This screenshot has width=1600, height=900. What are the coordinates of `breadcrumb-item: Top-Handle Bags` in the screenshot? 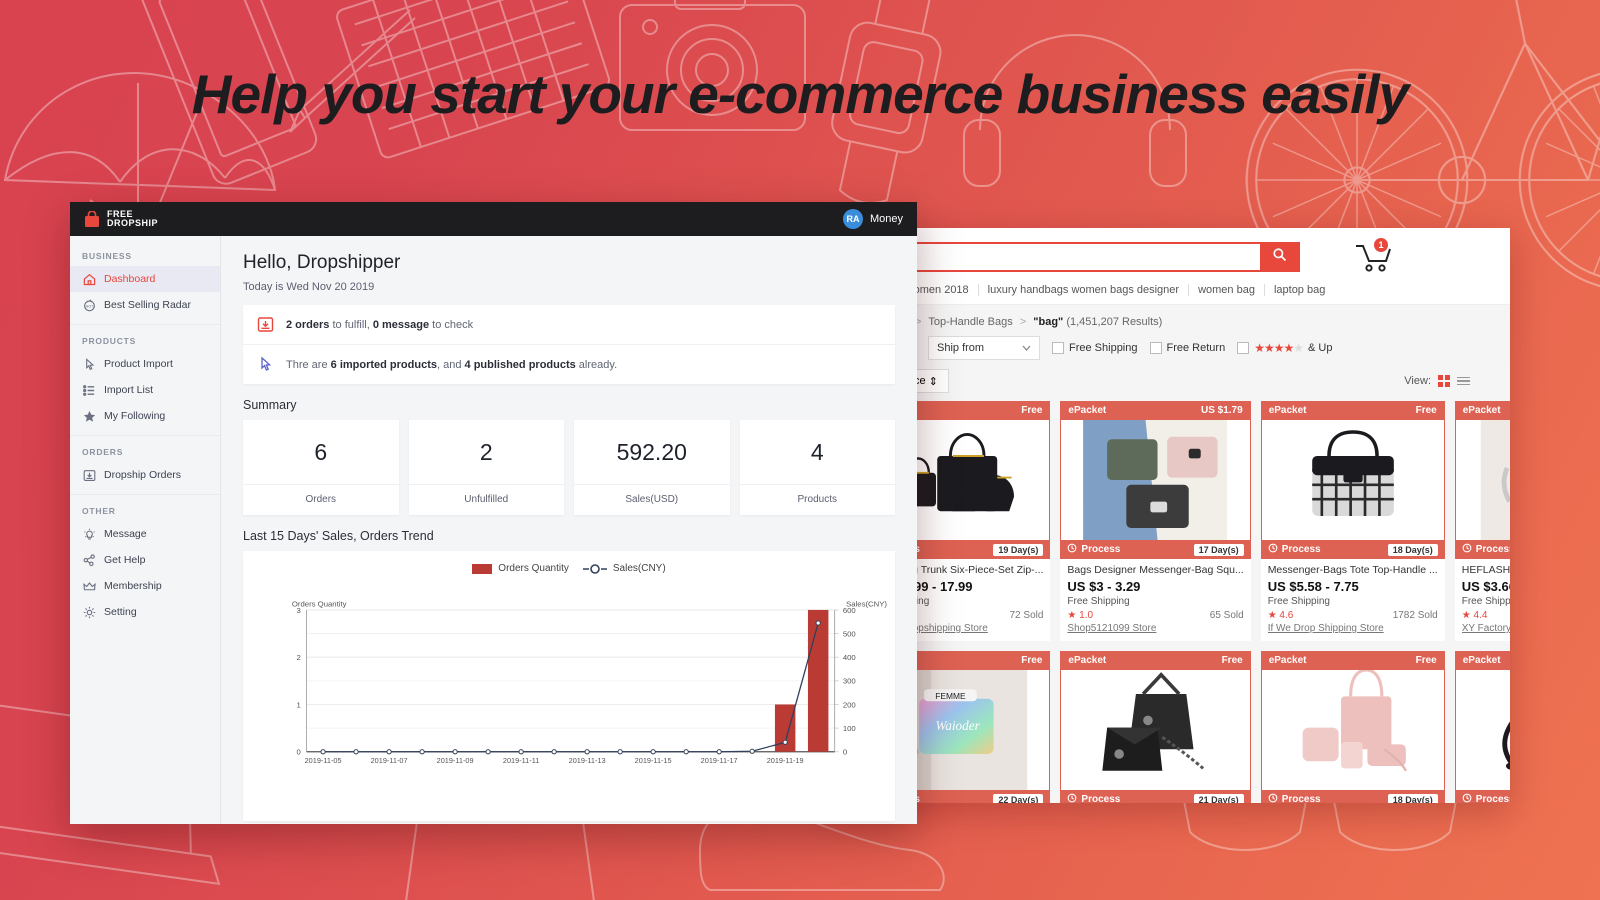 It's located at (970, 322).